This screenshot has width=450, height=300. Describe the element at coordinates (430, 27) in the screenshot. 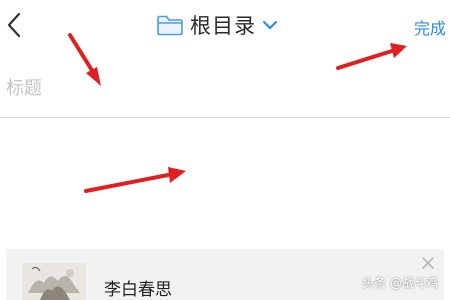

I see `done-button: 完成` at that location.